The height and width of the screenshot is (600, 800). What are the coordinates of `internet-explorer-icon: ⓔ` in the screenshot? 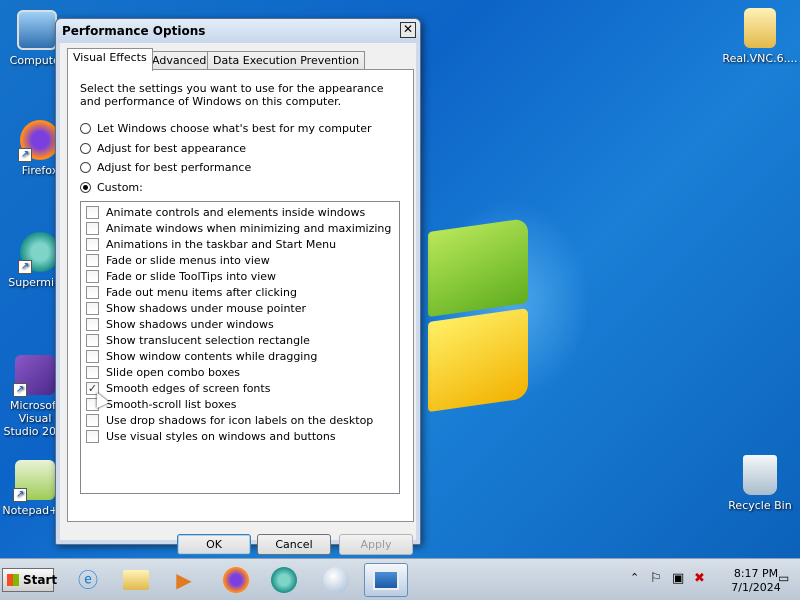 It's located at (88, 580).